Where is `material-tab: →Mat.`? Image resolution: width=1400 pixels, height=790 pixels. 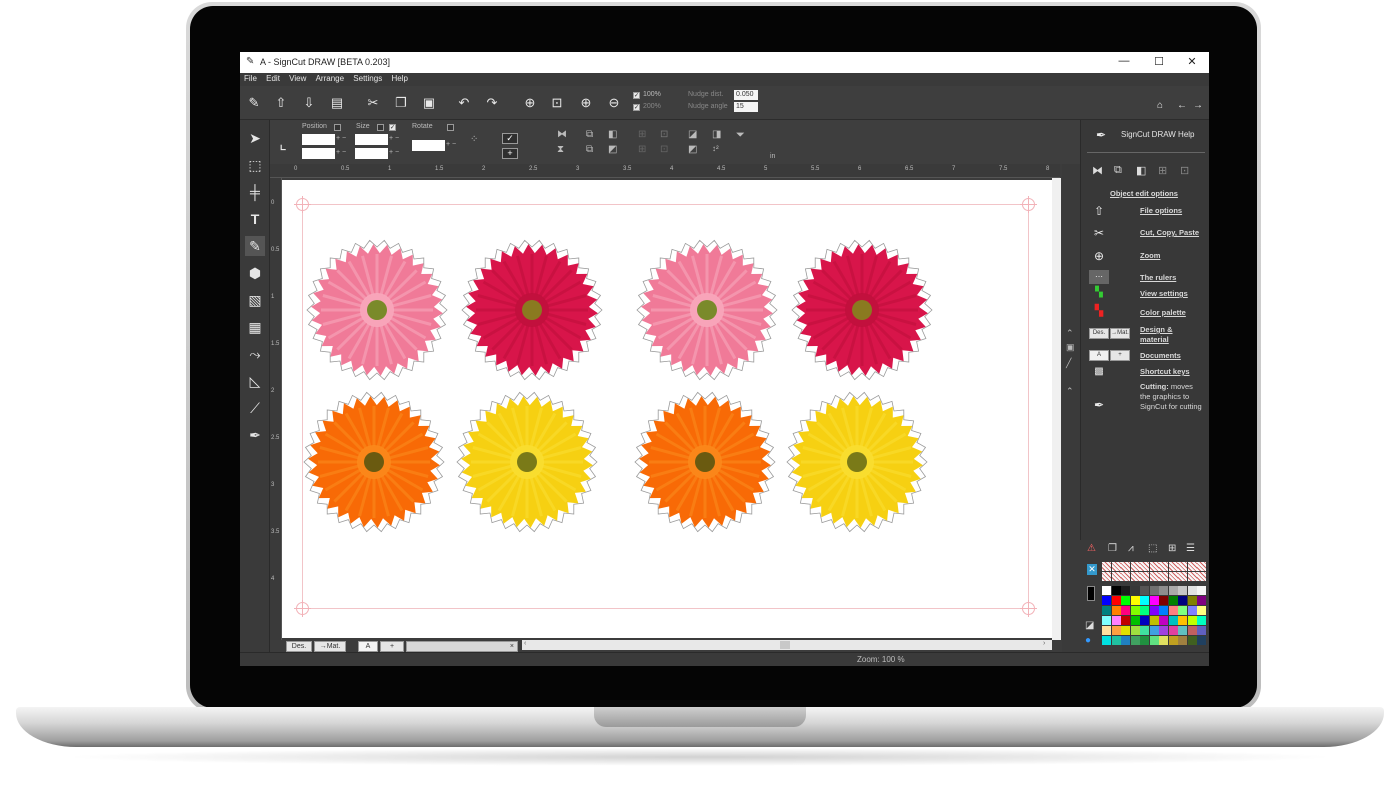 material-tab: →Mat. is located at coordinates (330, 646).